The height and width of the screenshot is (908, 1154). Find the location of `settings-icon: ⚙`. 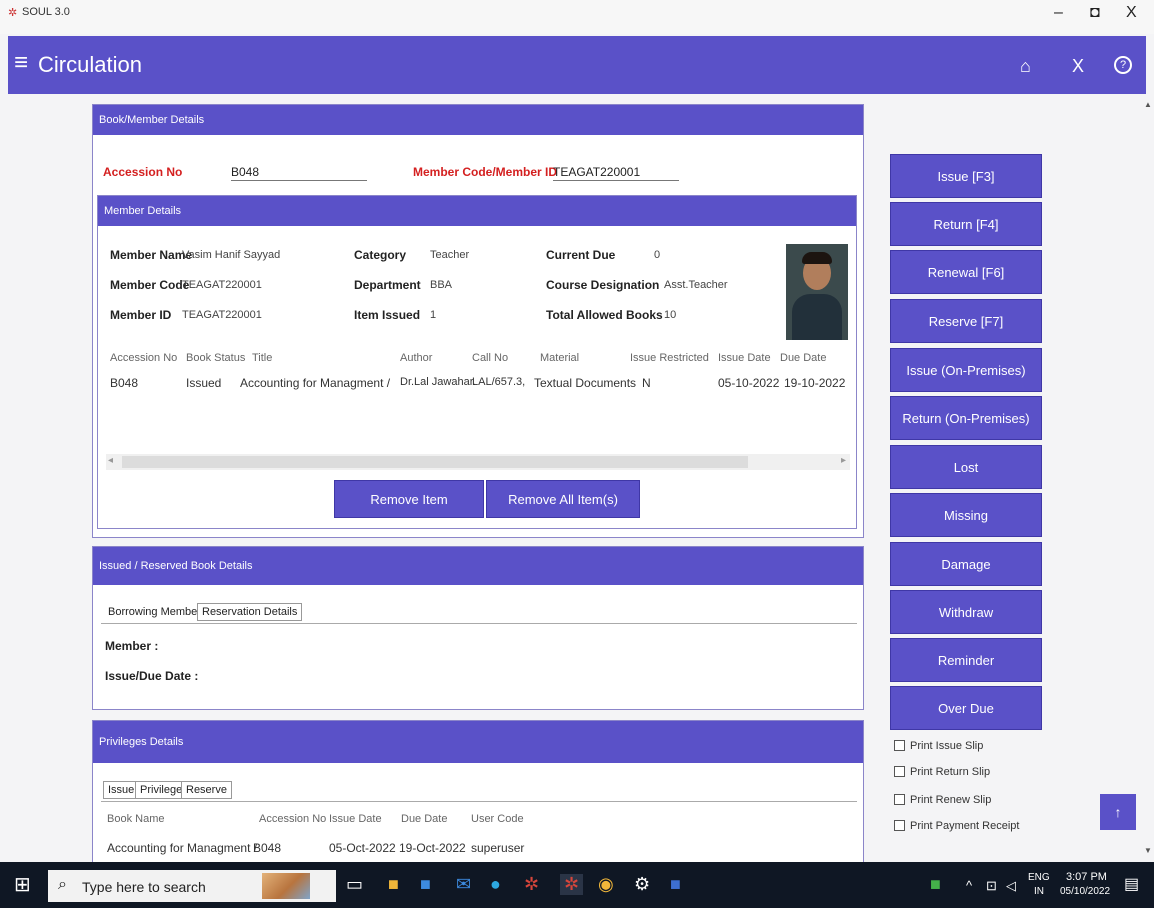

settings-icon: ⚙ is located at coordinates (642, 884).